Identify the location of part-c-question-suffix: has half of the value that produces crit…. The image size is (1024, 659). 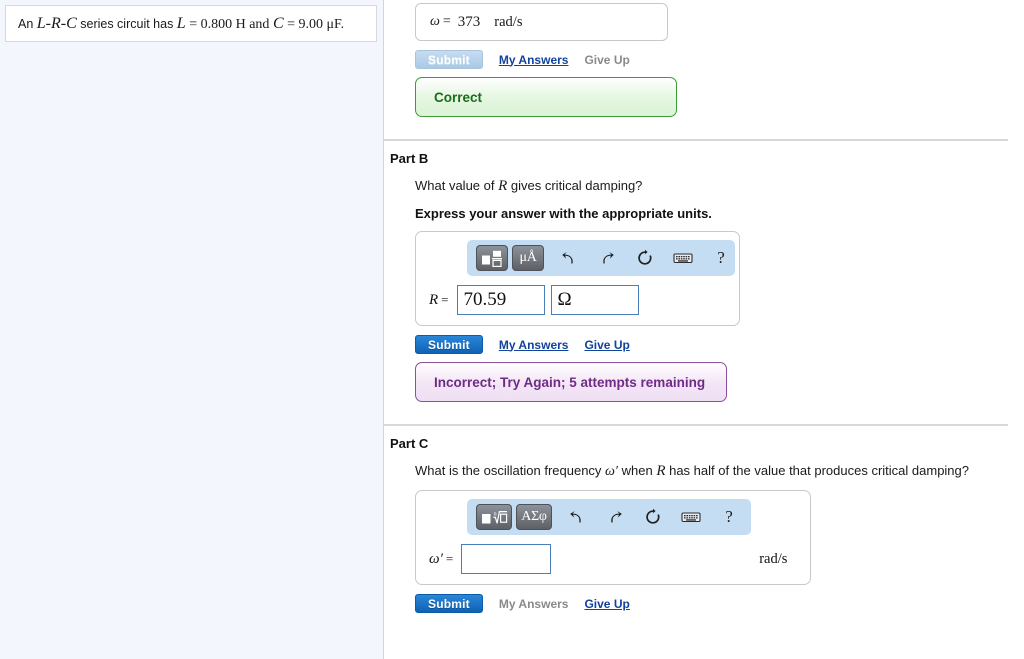
(817, 470).